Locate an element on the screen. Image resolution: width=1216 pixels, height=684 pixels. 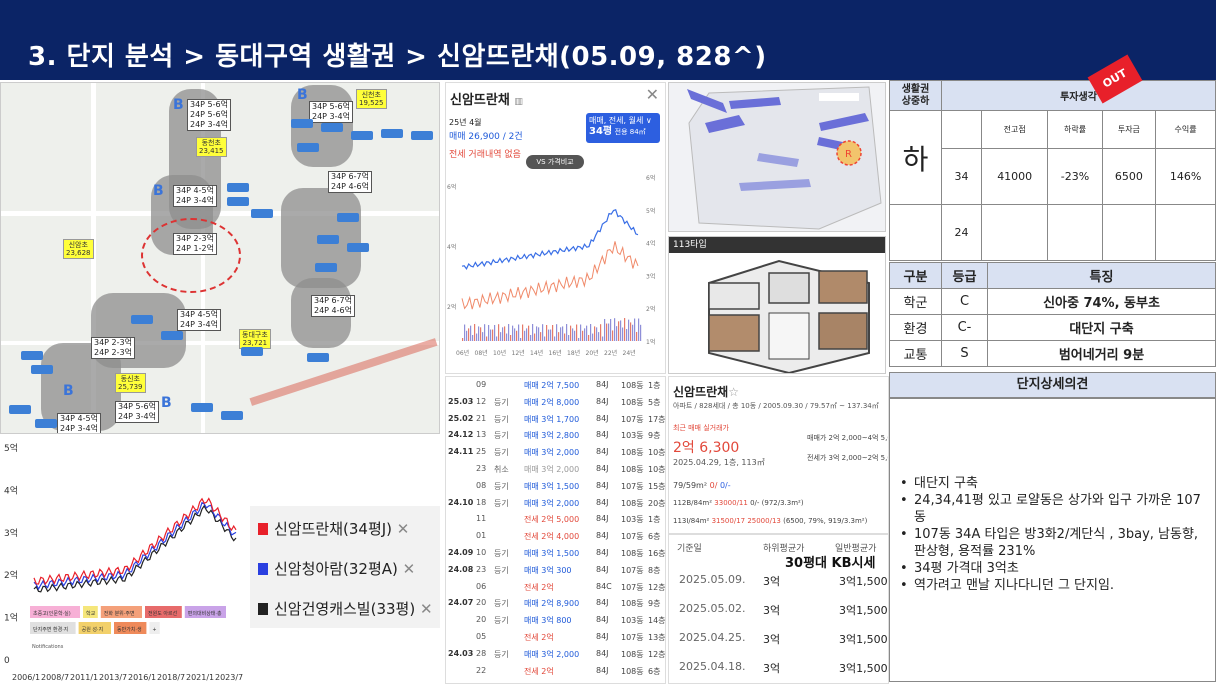
jeonse-summary: 전세 거래내역 없음 is located at coordinates (485, 155).